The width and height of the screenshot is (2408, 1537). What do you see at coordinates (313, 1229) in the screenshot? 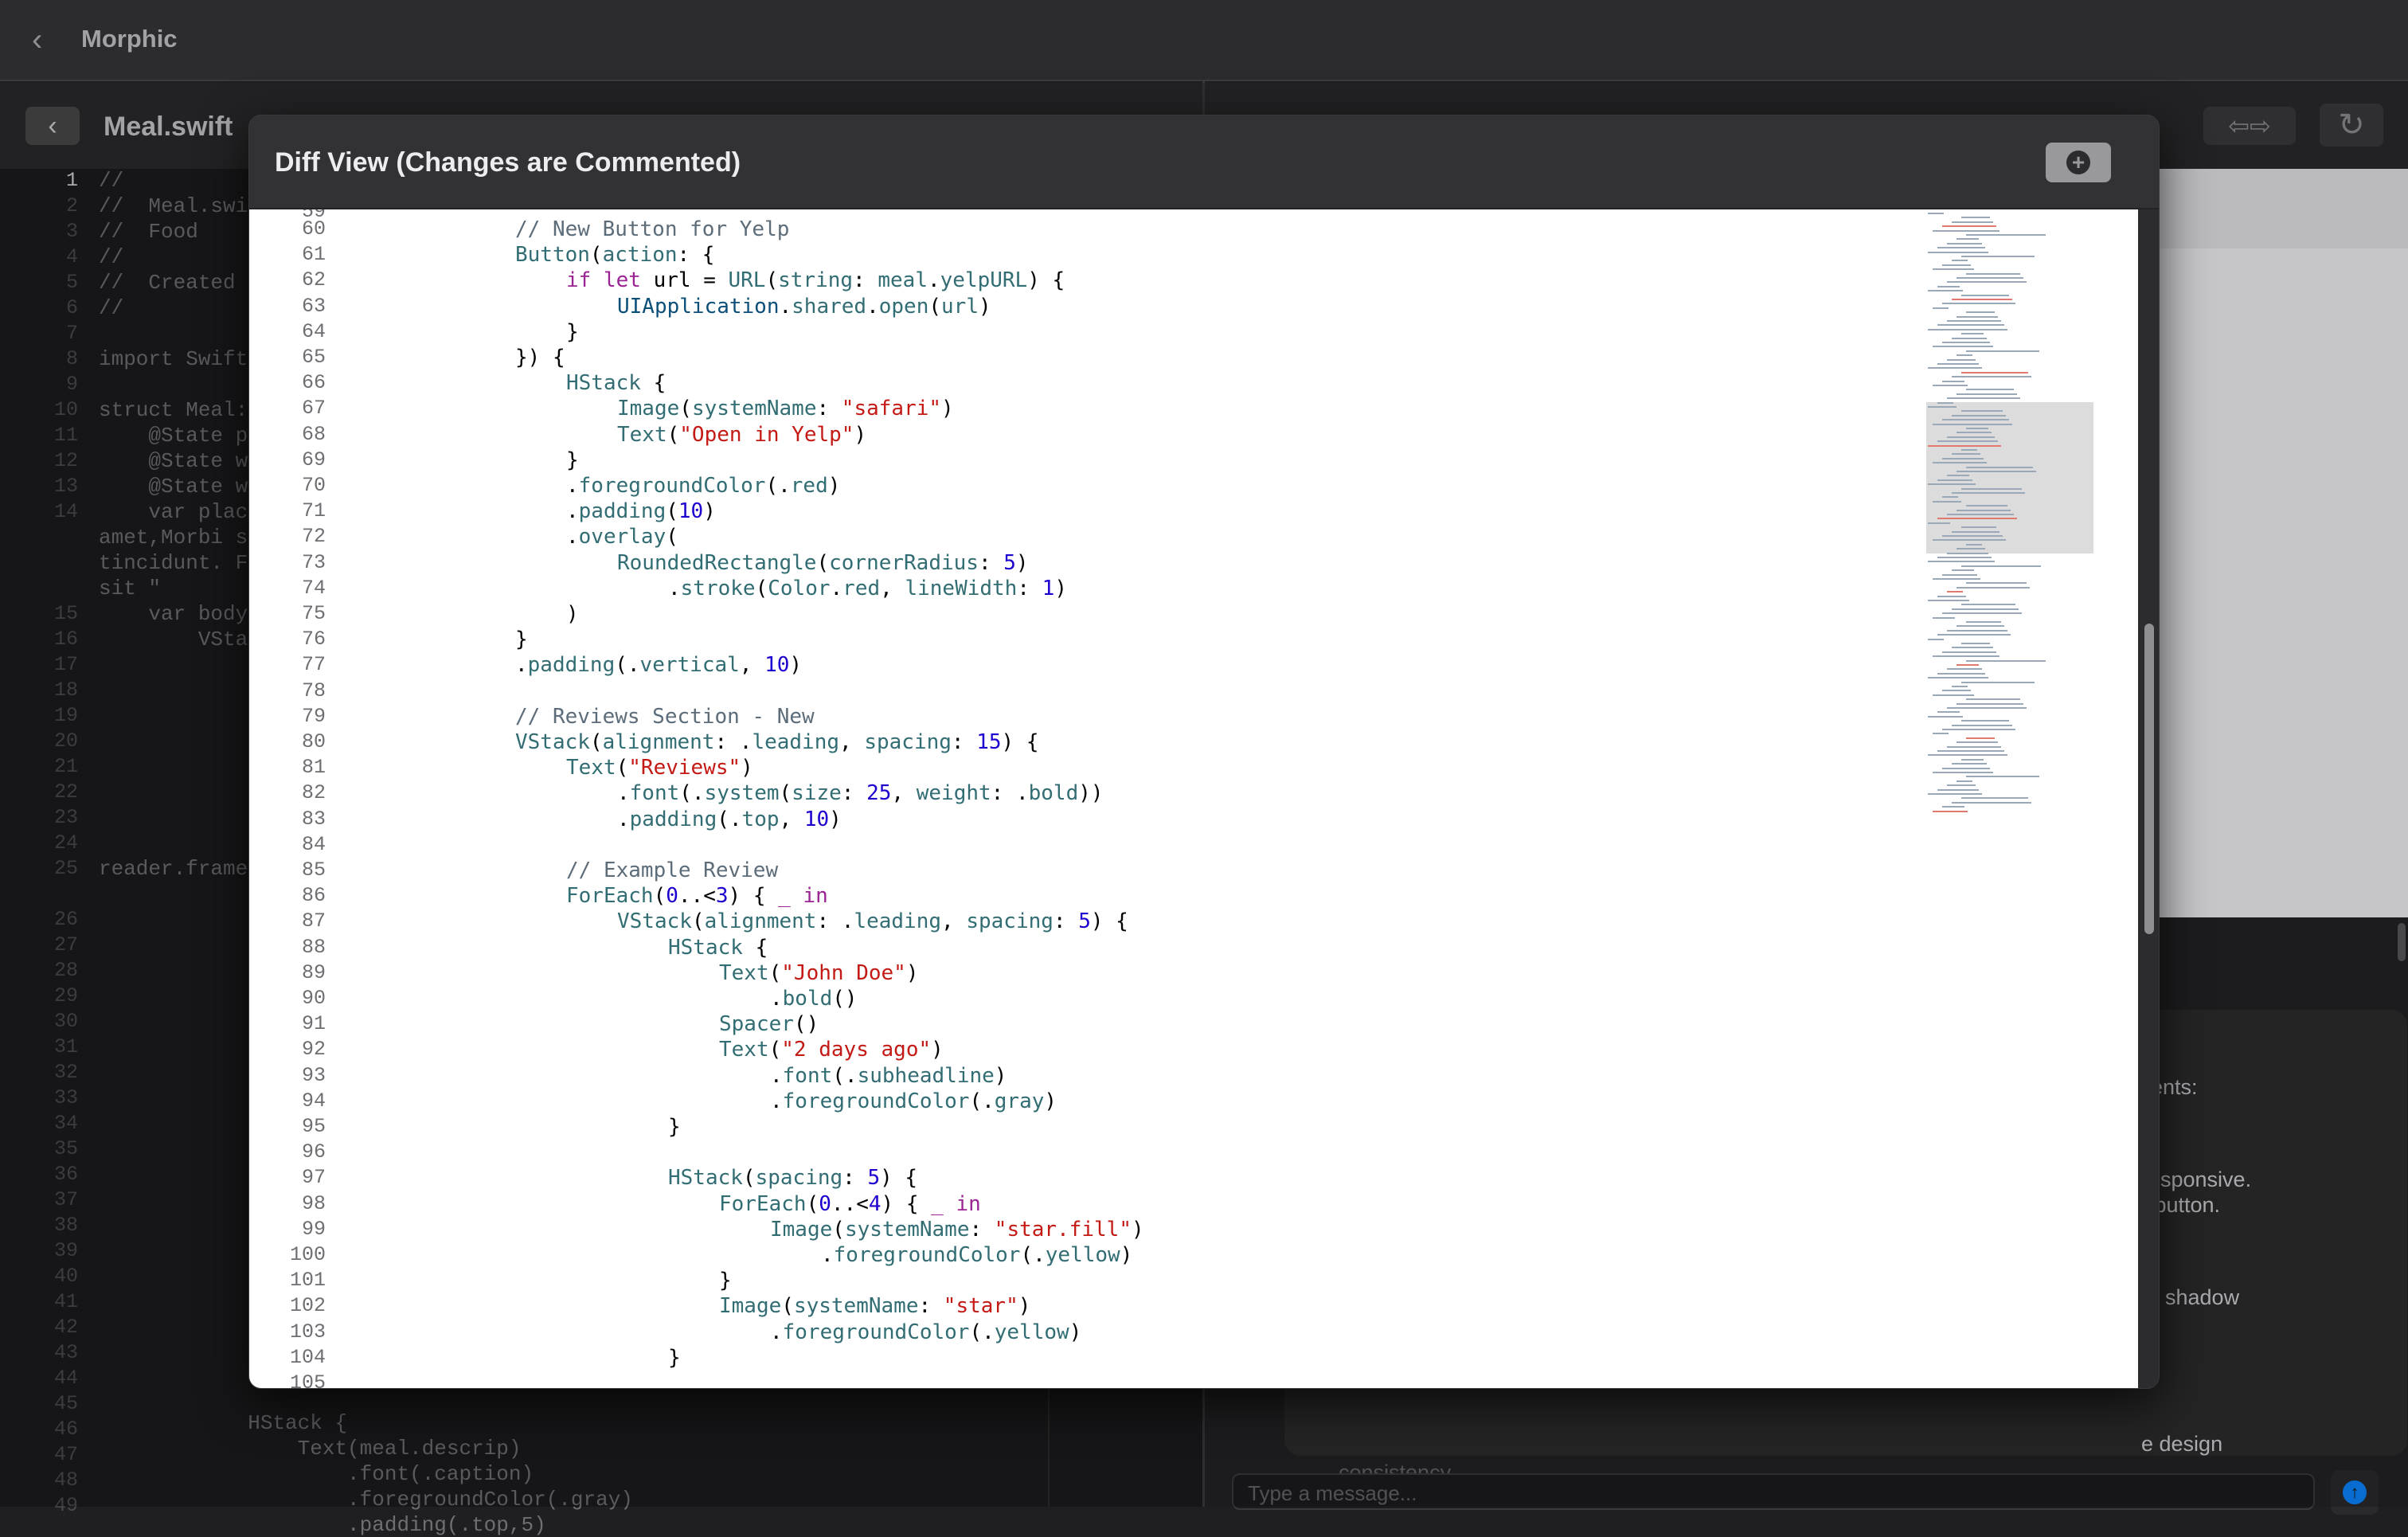
I see `line-number: 99` at bounding box center [313, 1229].